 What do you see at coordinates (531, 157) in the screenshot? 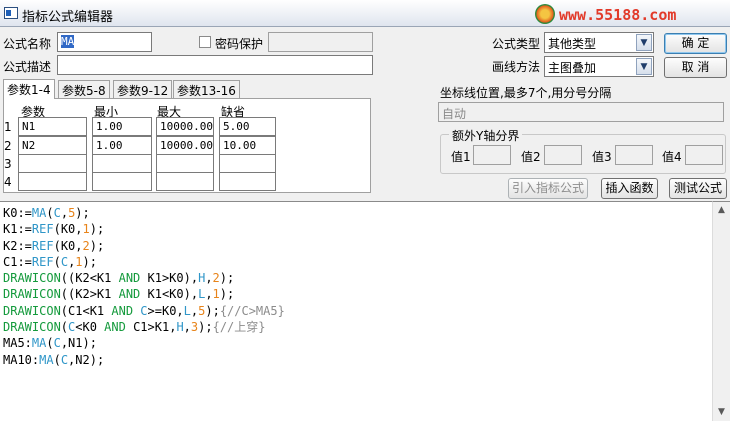
I see `y-value-2-label: 值2` at bounding box center [531, 157].